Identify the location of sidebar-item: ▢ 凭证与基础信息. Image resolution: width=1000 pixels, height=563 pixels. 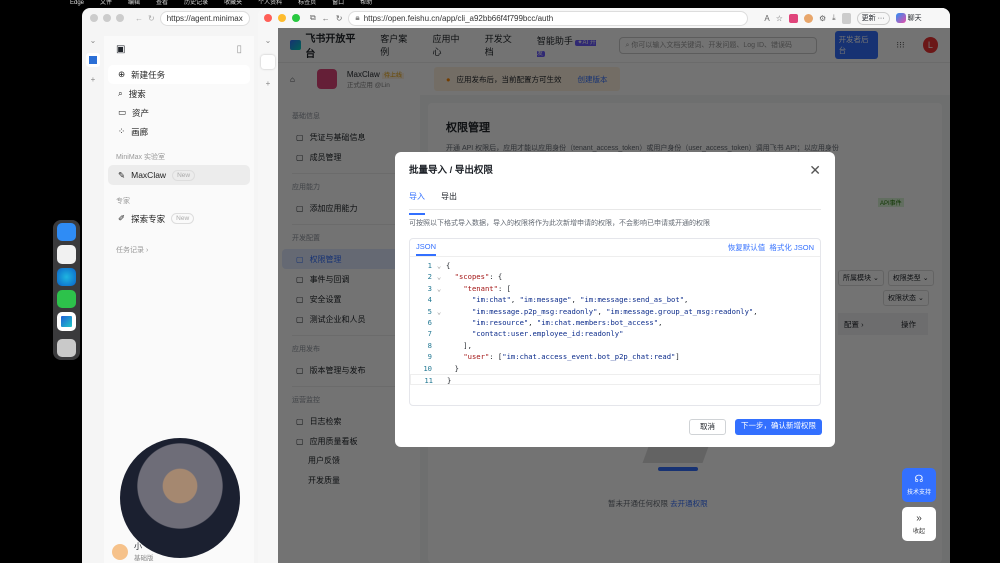
(349, 137).